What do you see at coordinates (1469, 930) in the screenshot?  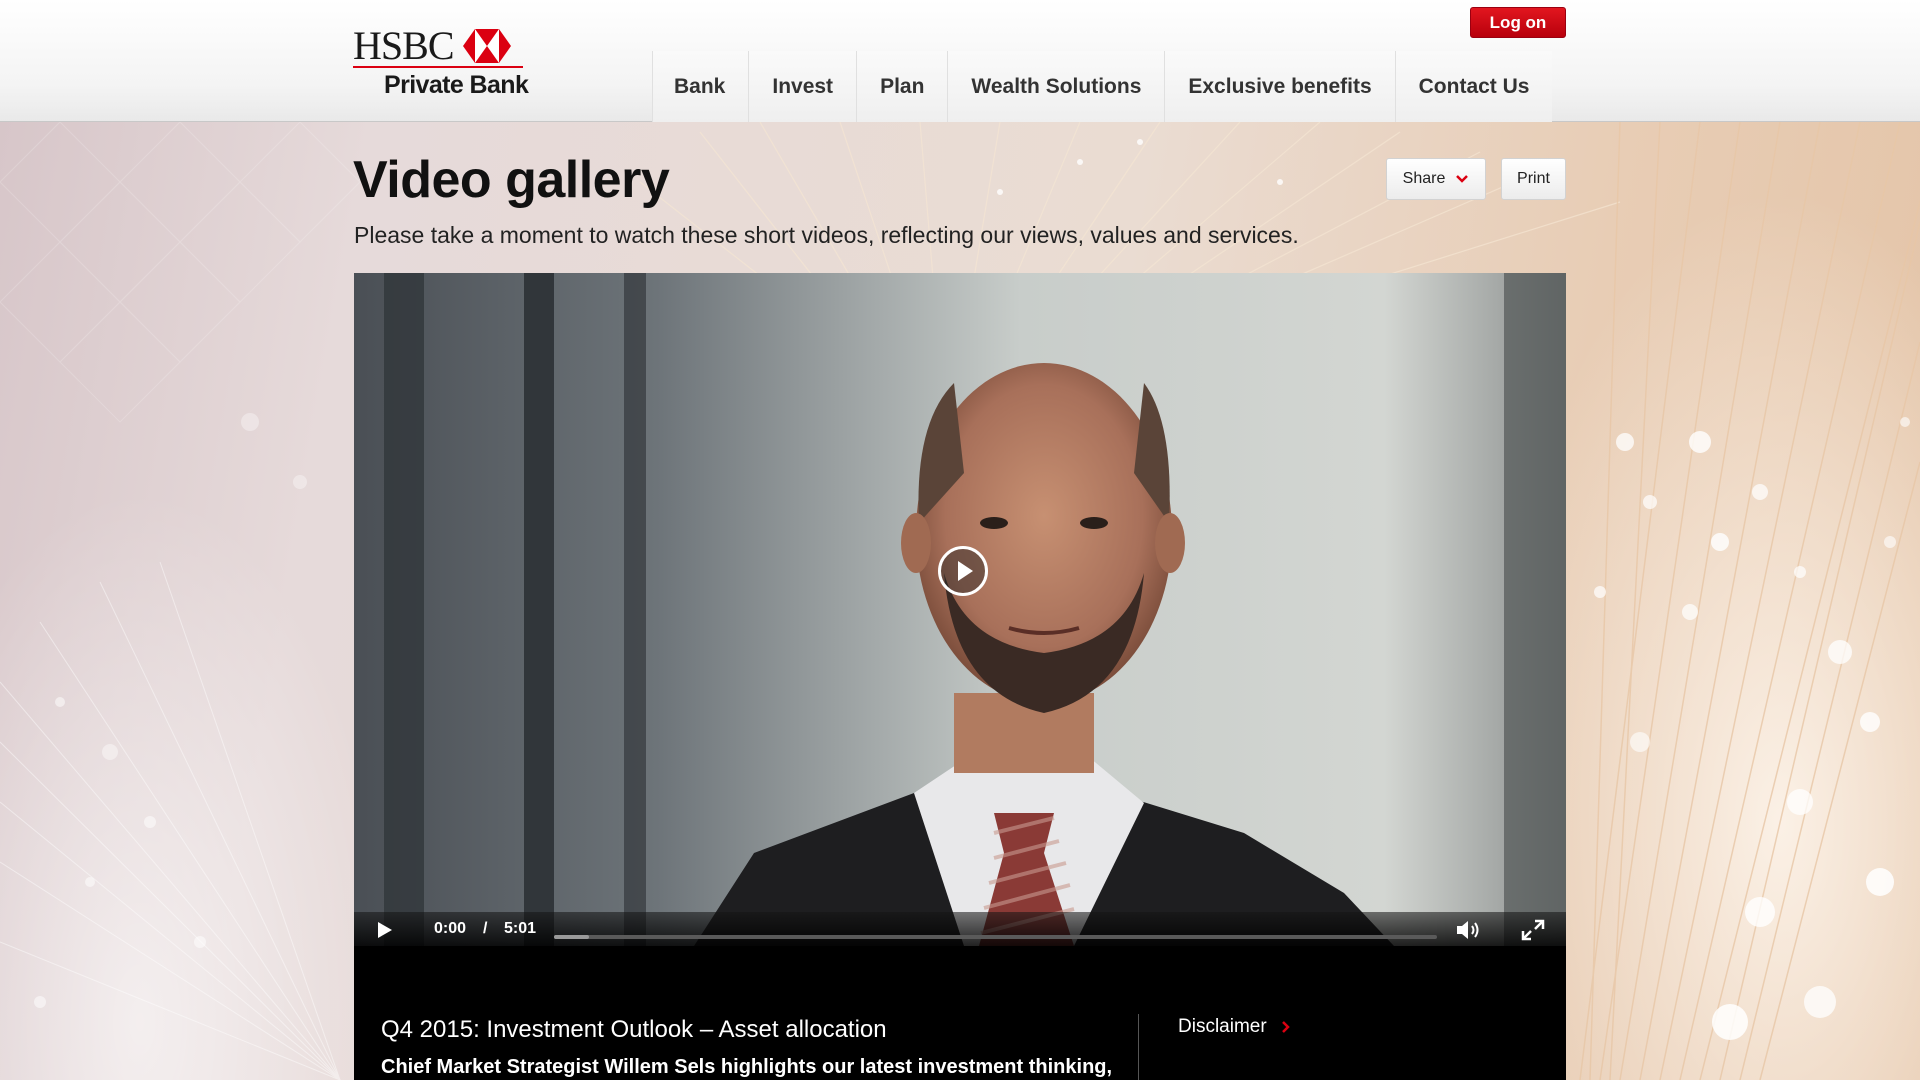 I see `volume-icon` at bounding box center [1469, 930].